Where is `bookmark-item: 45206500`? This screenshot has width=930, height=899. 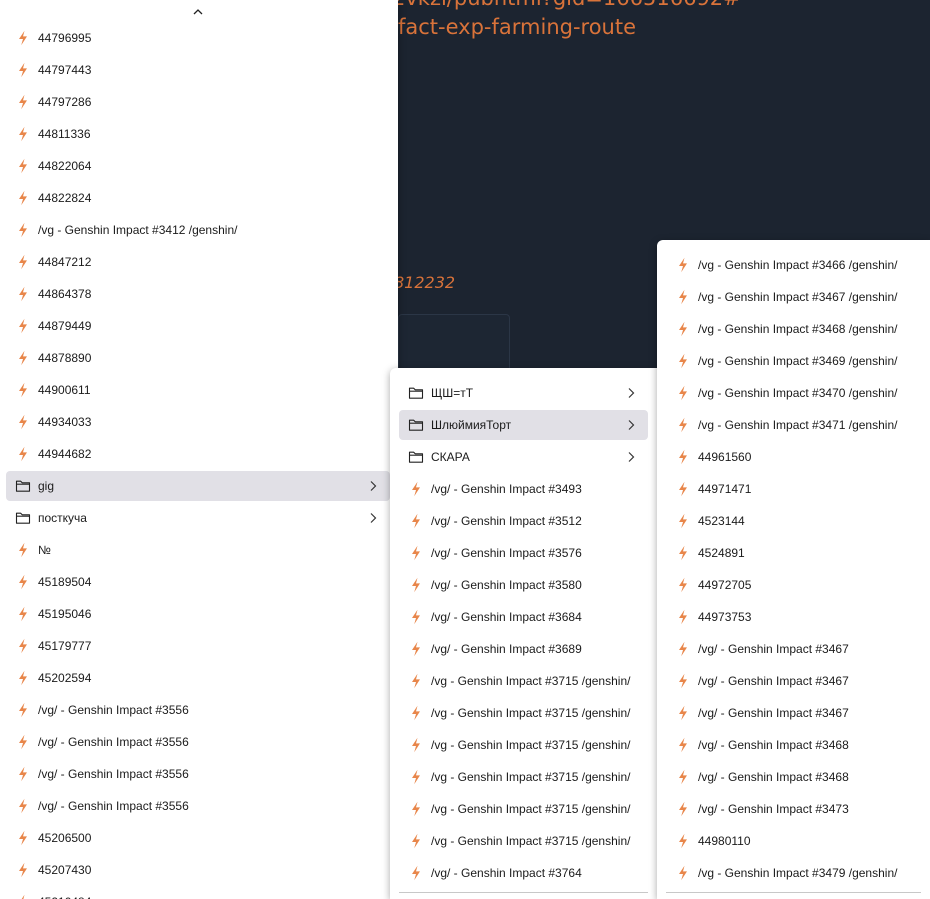
bookmark-item: 45206500 is located at coordinates (198, 838).